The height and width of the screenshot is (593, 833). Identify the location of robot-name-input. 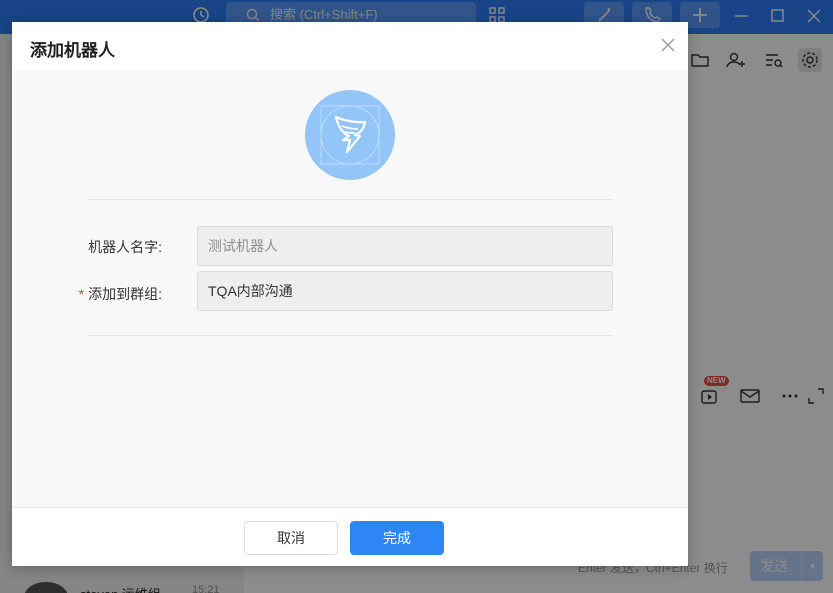
(405, 246).